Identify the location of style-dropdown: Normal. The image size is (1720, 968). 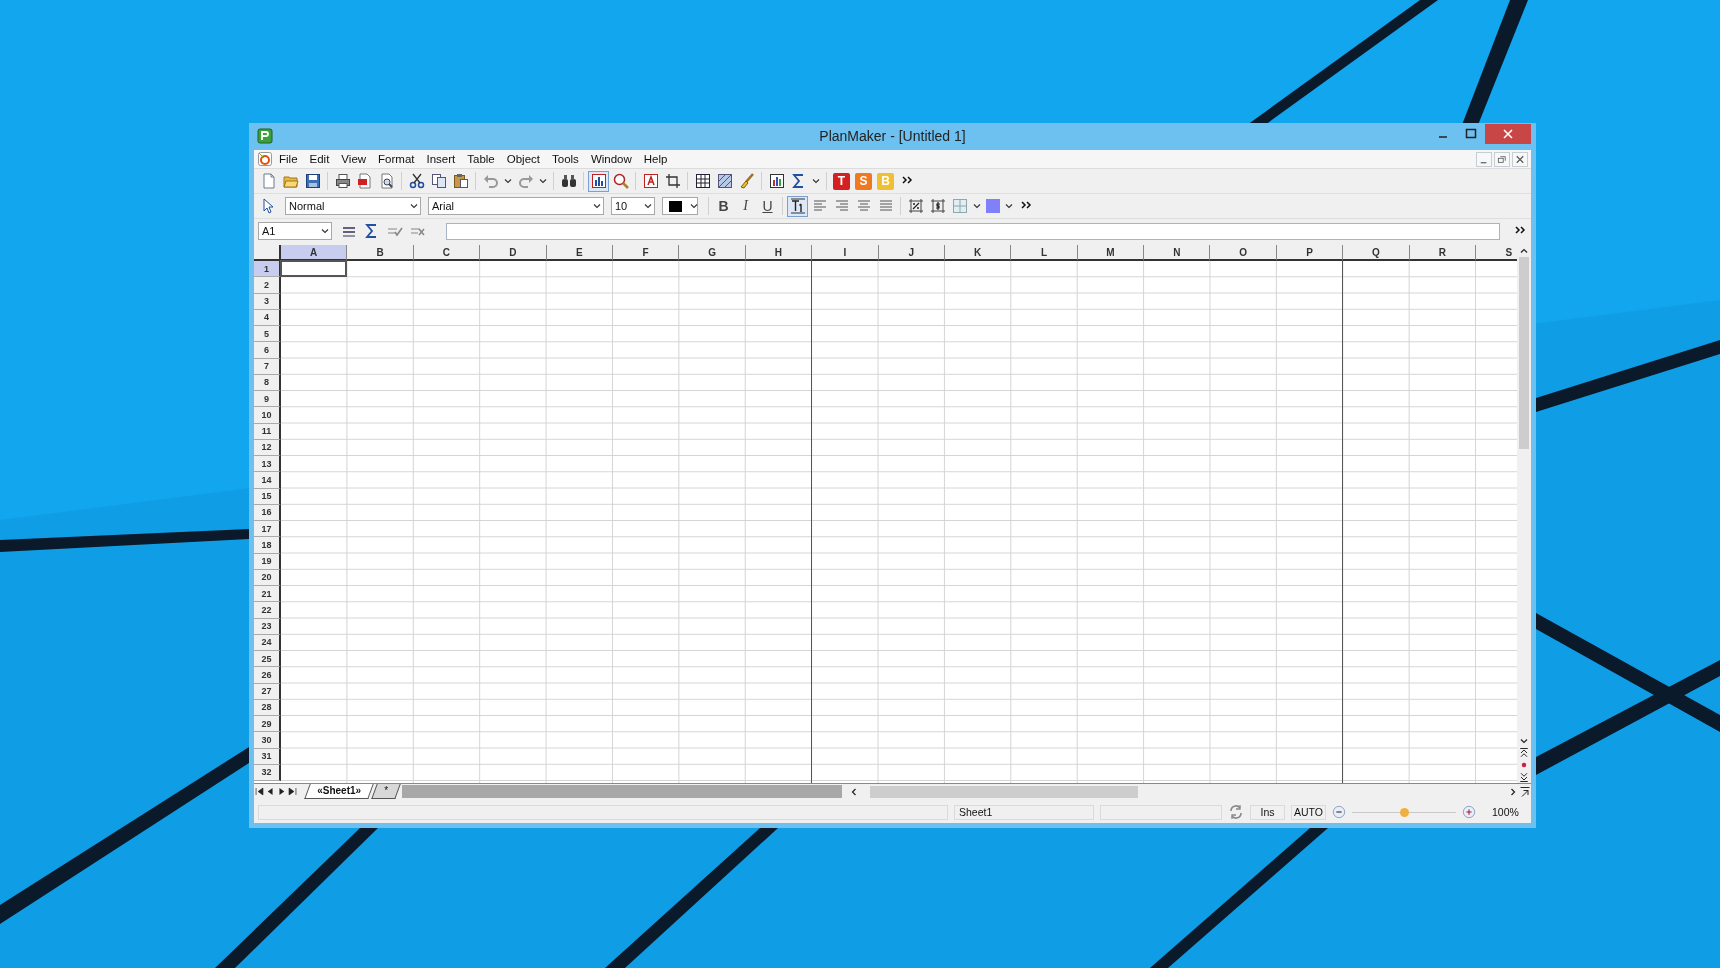
(353, 206).